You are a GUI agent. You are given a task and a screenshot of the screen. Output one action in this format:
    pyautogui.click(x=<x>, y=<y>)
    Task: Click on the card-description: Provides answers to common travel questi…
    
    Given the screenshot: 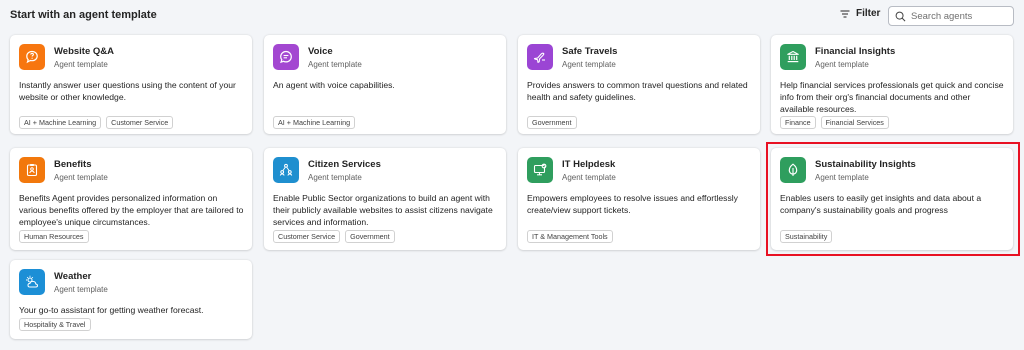 What is the action you would take?
    pyautogui.click(x=637, y=91)
    